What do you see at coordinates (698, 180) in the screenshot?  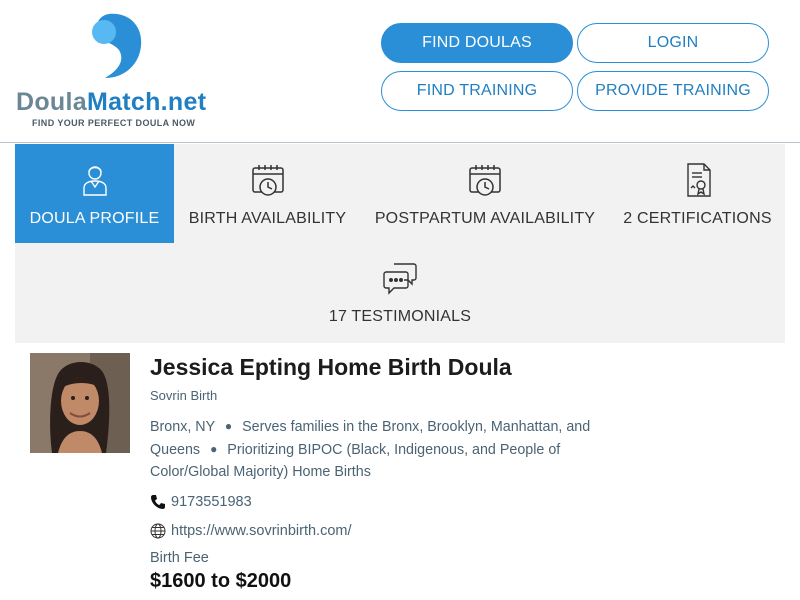 I see `certificate-icon` at bounding box center [698, 180].